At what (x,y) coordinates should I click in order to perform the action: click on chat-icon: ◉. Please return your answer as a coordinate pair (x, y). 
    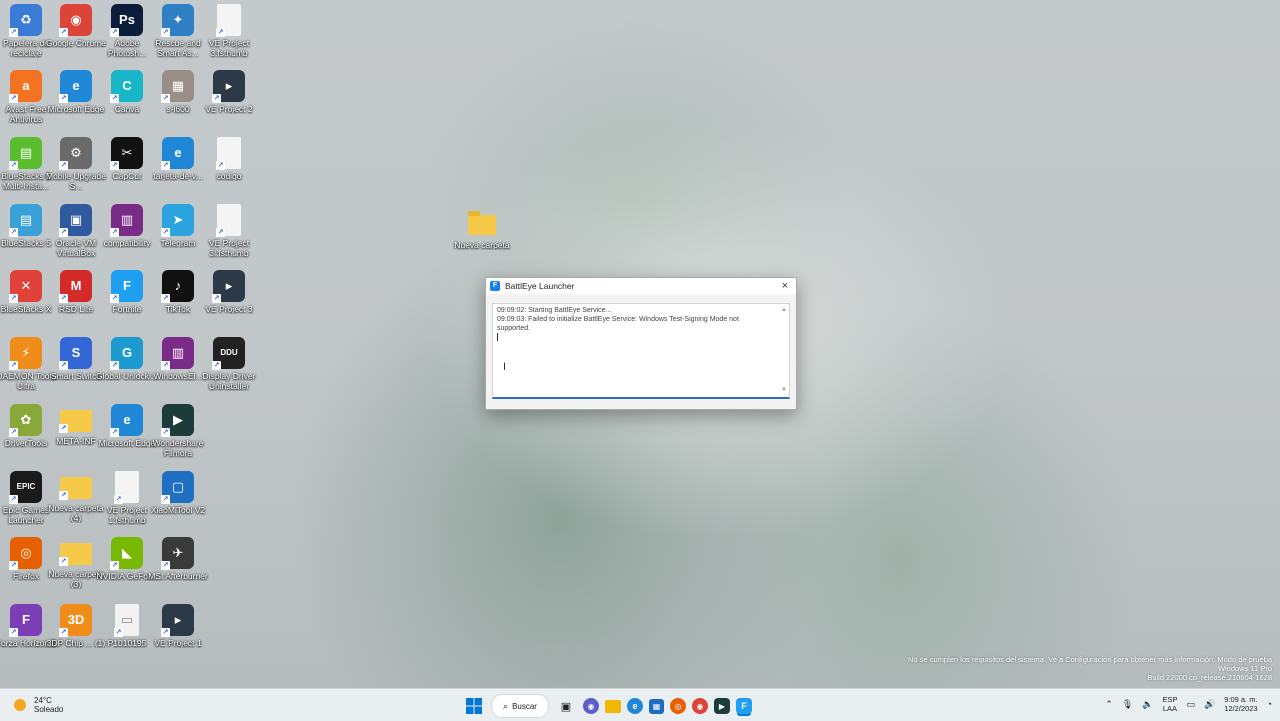
    Looking at the image, I should click on (591, 706).